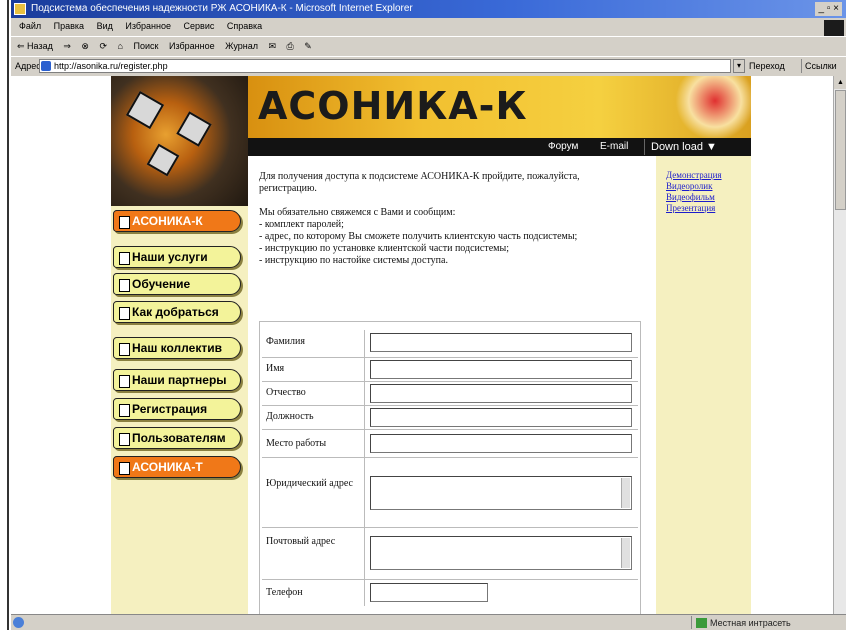  Describe the element at coordinates (170, 409) in the screenshot. I see `nav-label: Регистрация` at that location.